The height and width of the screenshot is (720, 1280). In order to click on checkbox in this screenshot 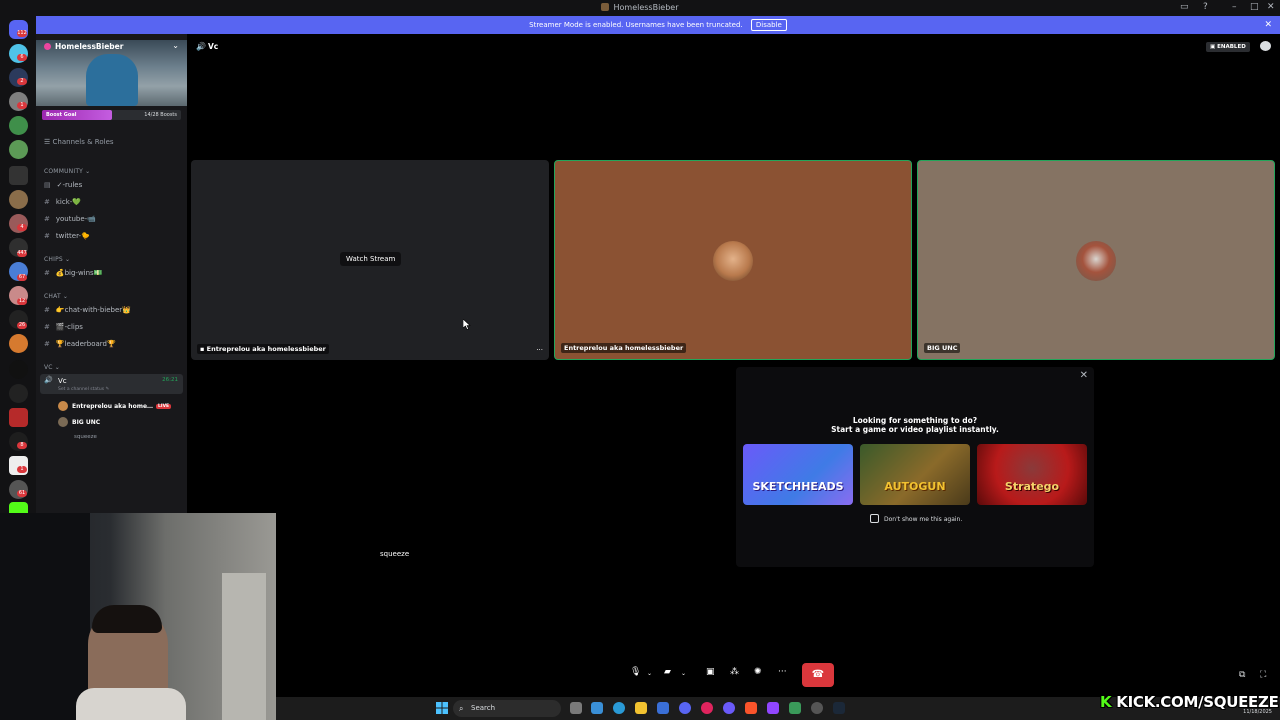, I will do `click(874, 518)`.